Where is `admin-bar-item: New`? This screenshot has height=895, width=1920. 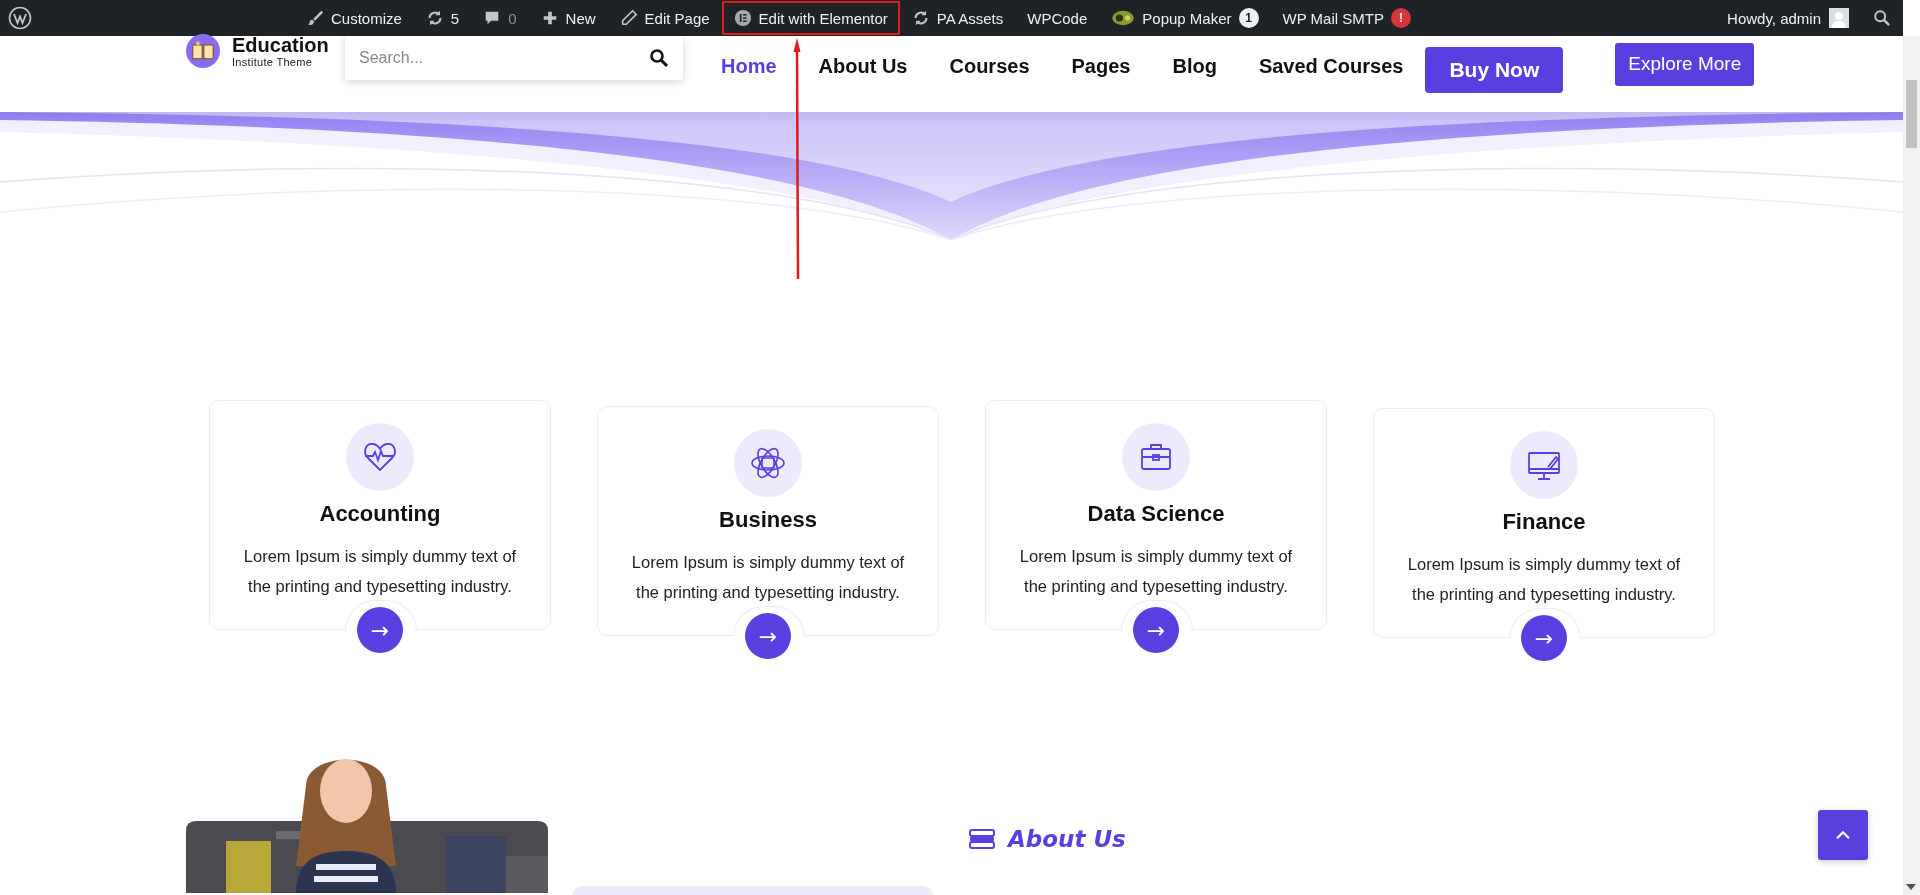
admin-bar-item: New is located at coordinates (568, 18).